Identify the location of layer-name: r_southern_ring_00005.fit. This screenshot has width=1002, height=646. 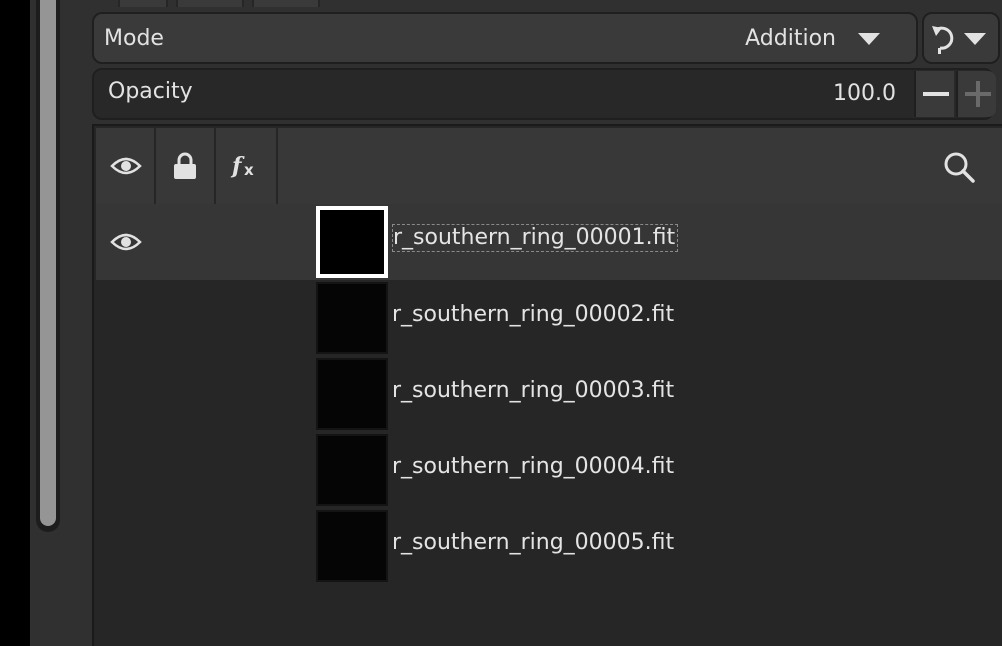
(533, 542).